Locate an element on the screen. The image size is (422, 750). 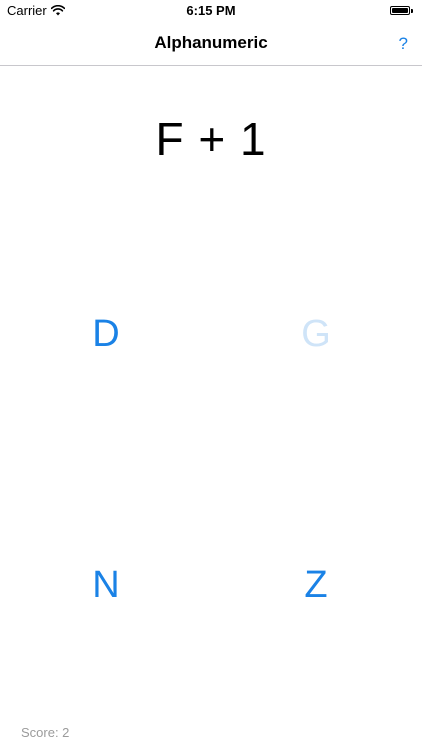
answer-option-n: N is located at coordinates (106, 585).